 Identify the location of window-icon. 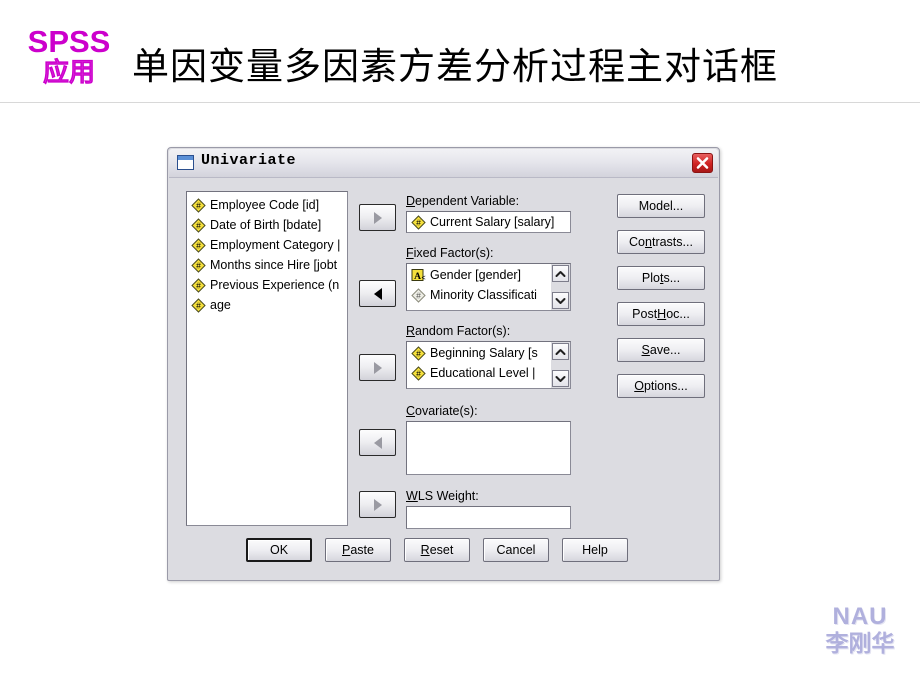
(185, 162).